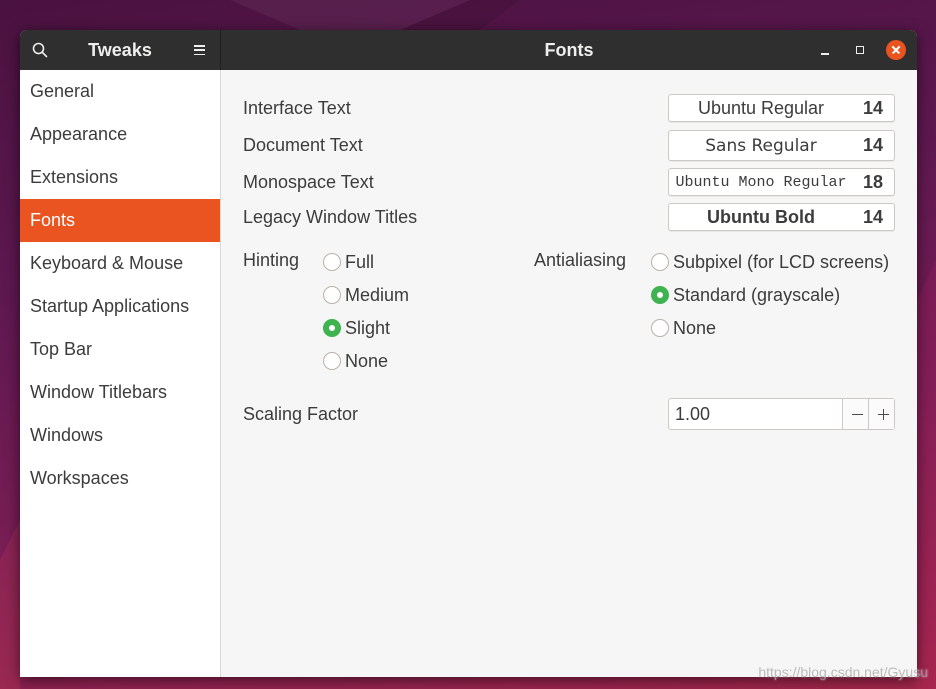  Describe the element at coordinates (120, 263) in the screenshot. I see `sidebar-item-keyboard-mouse: Keyboard & Mouse` at that location.